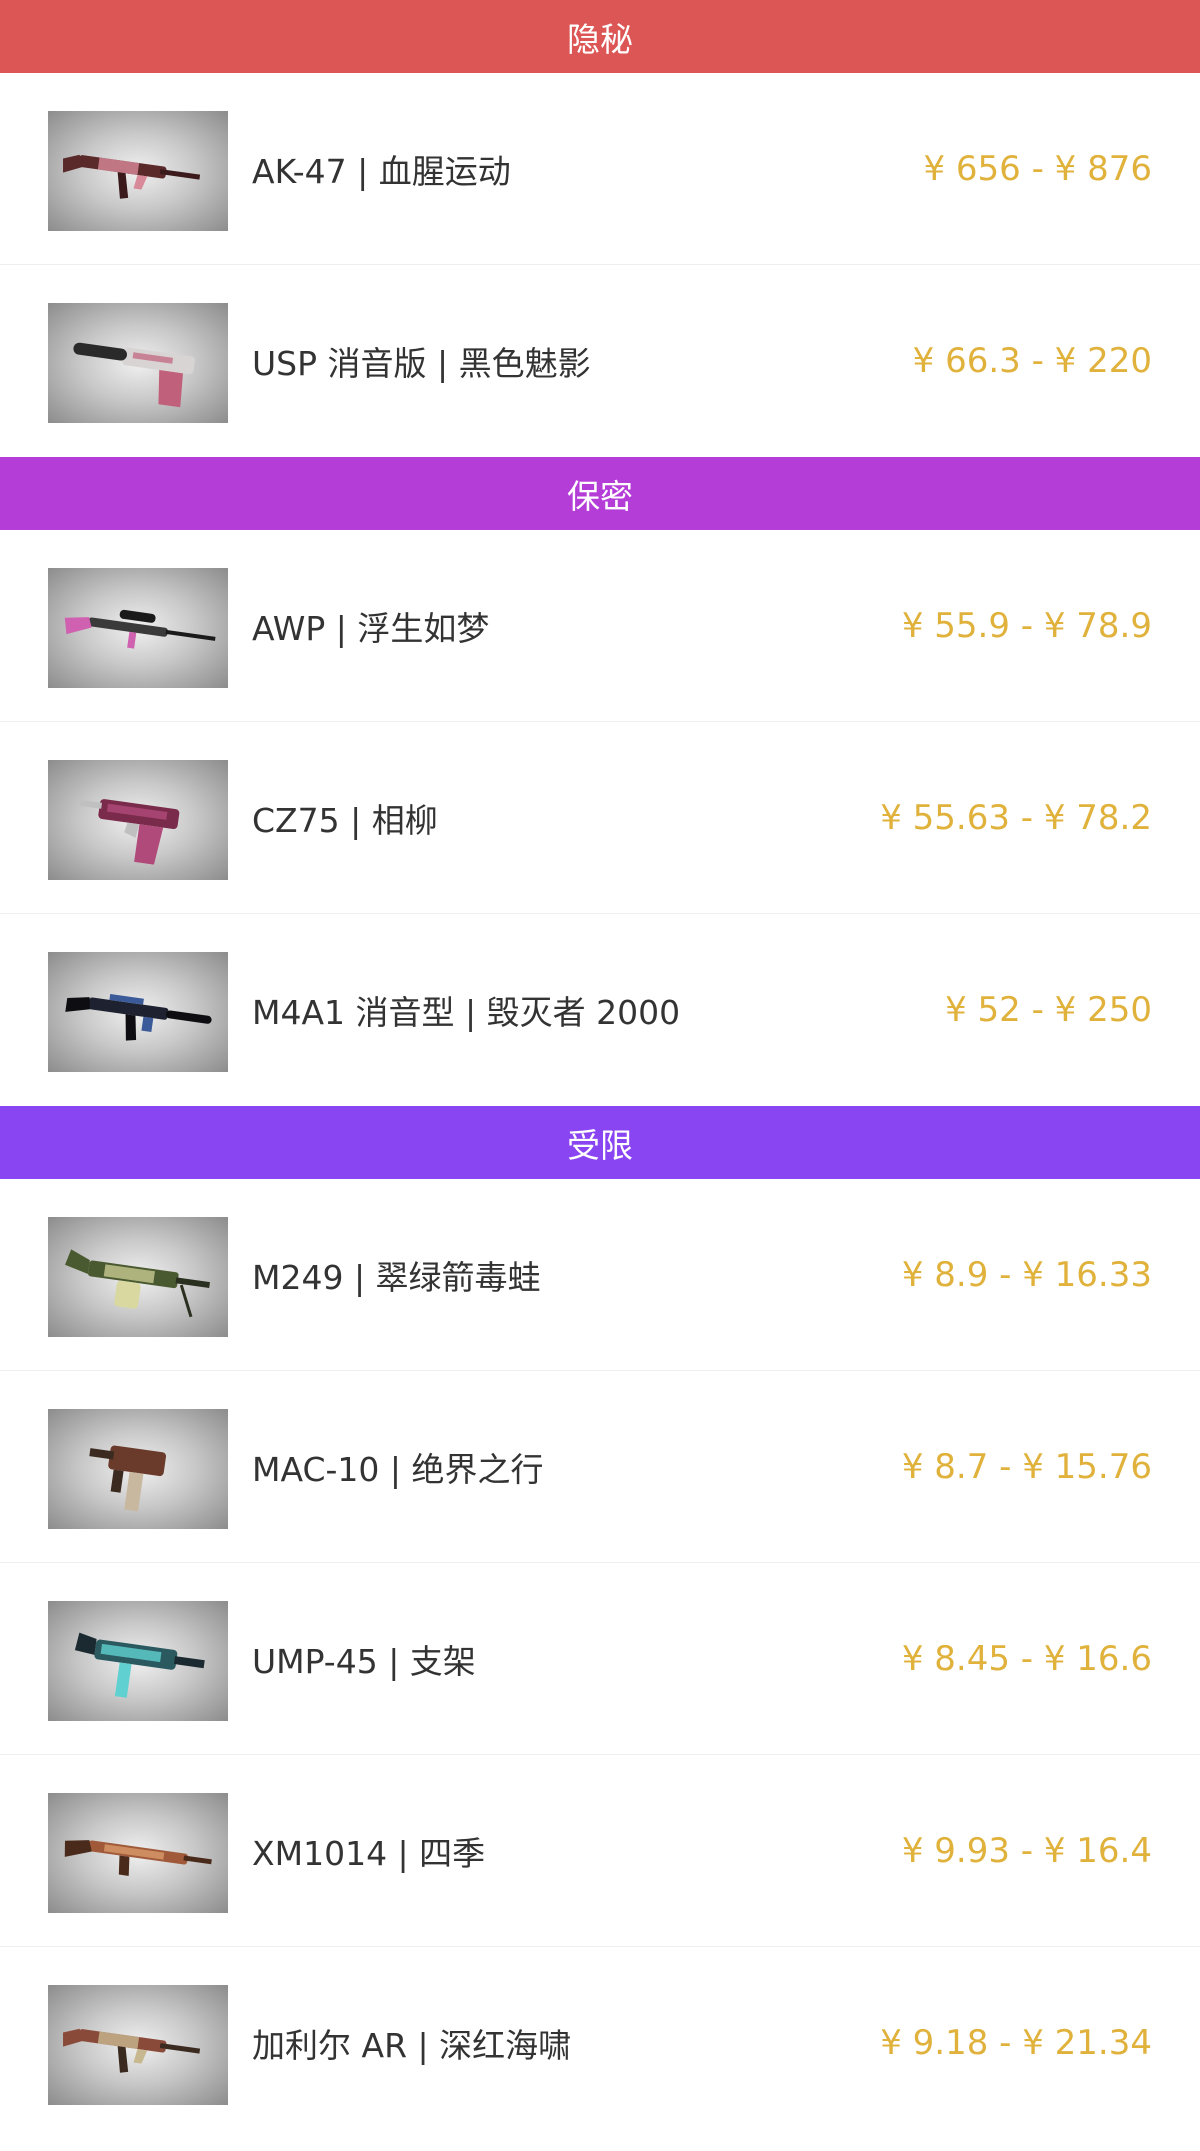  I want to click on price-range: ¥ 656 - ¥ 876, so click(1037, 169).